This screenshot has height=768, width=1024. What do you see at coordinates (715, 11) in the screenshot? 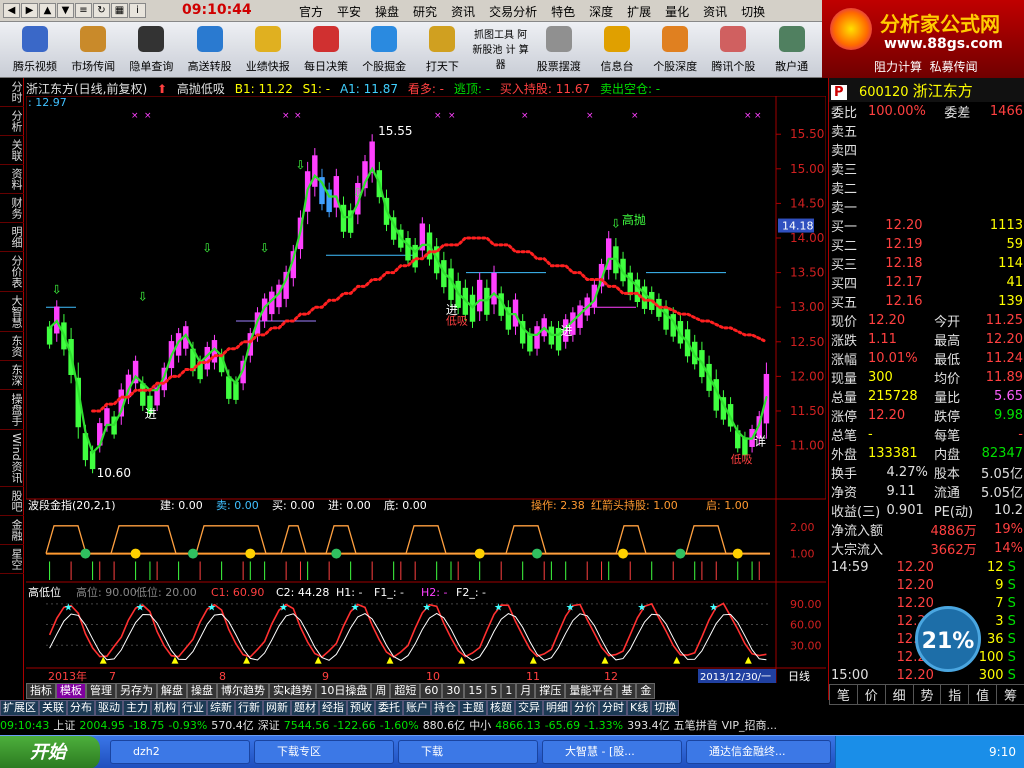
I see `menu-news-2: 资讯` at bounding box center [715, 11].